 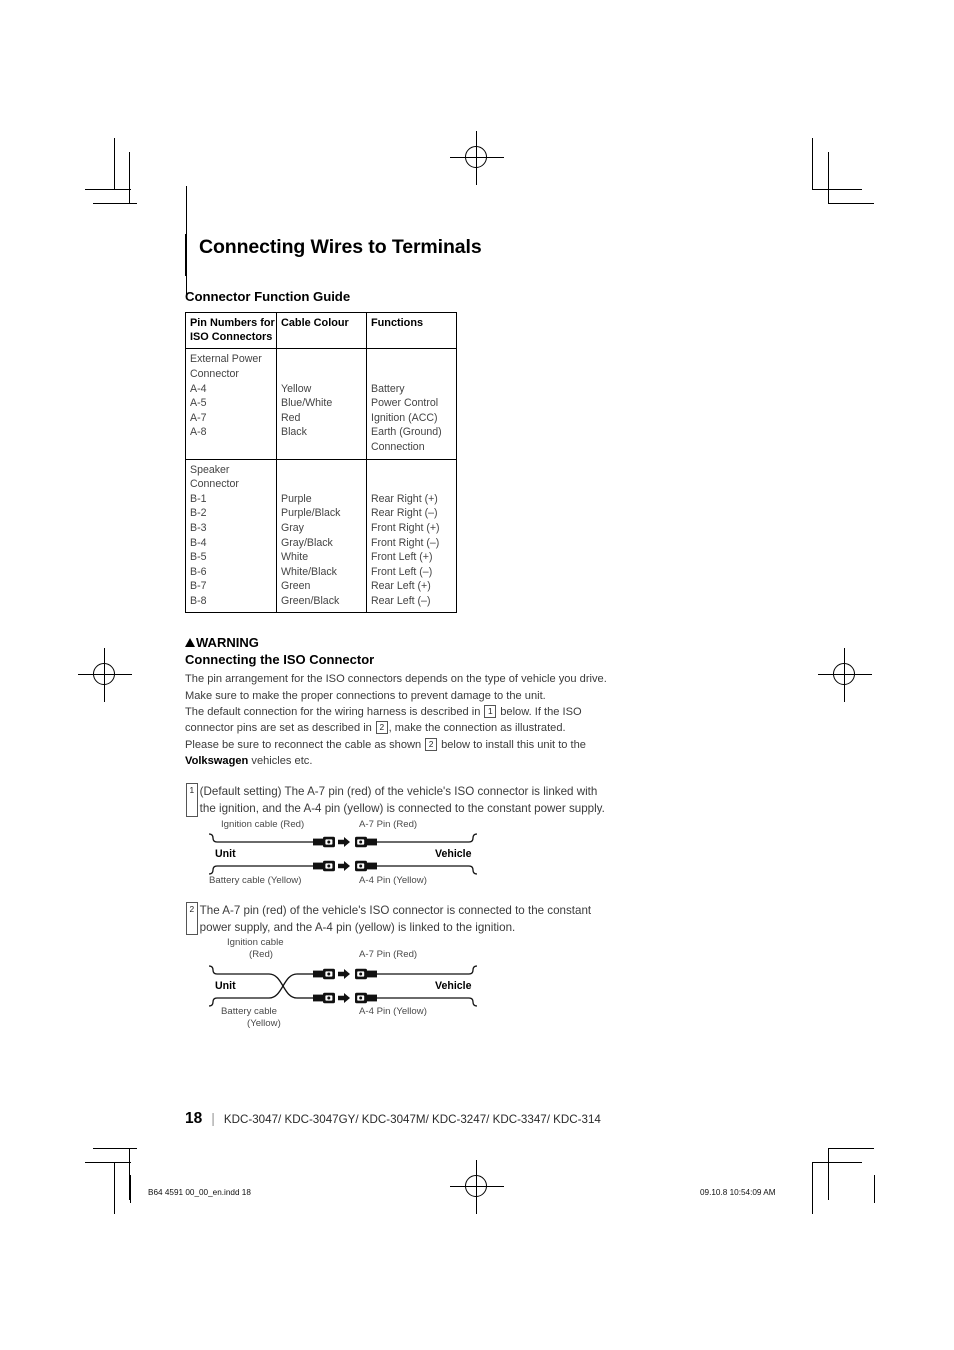 I want to click on page-title: Connecting Wires to Terminals, so click(x=340, y=247).